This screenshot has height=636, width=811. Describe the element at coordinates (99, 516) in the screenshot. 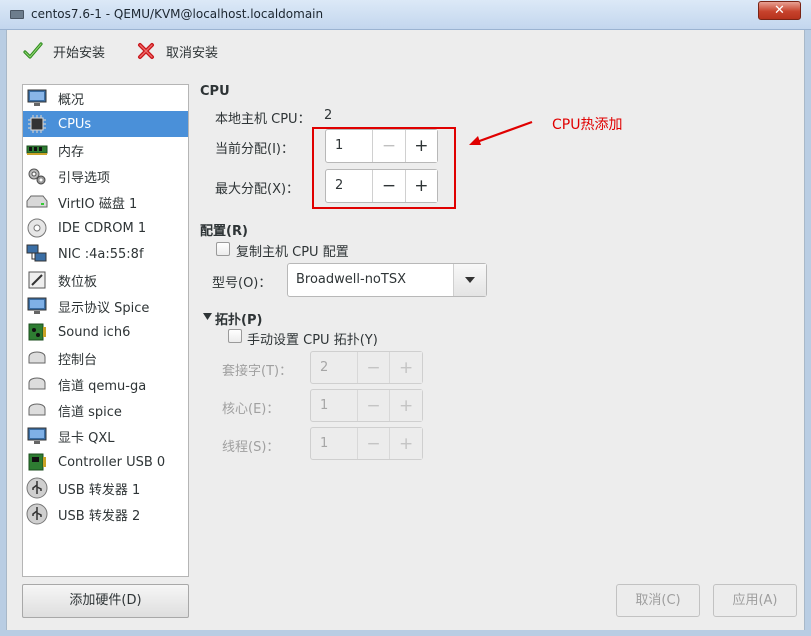

I see `hardware-item-label: USB 转发器 2` at that location.